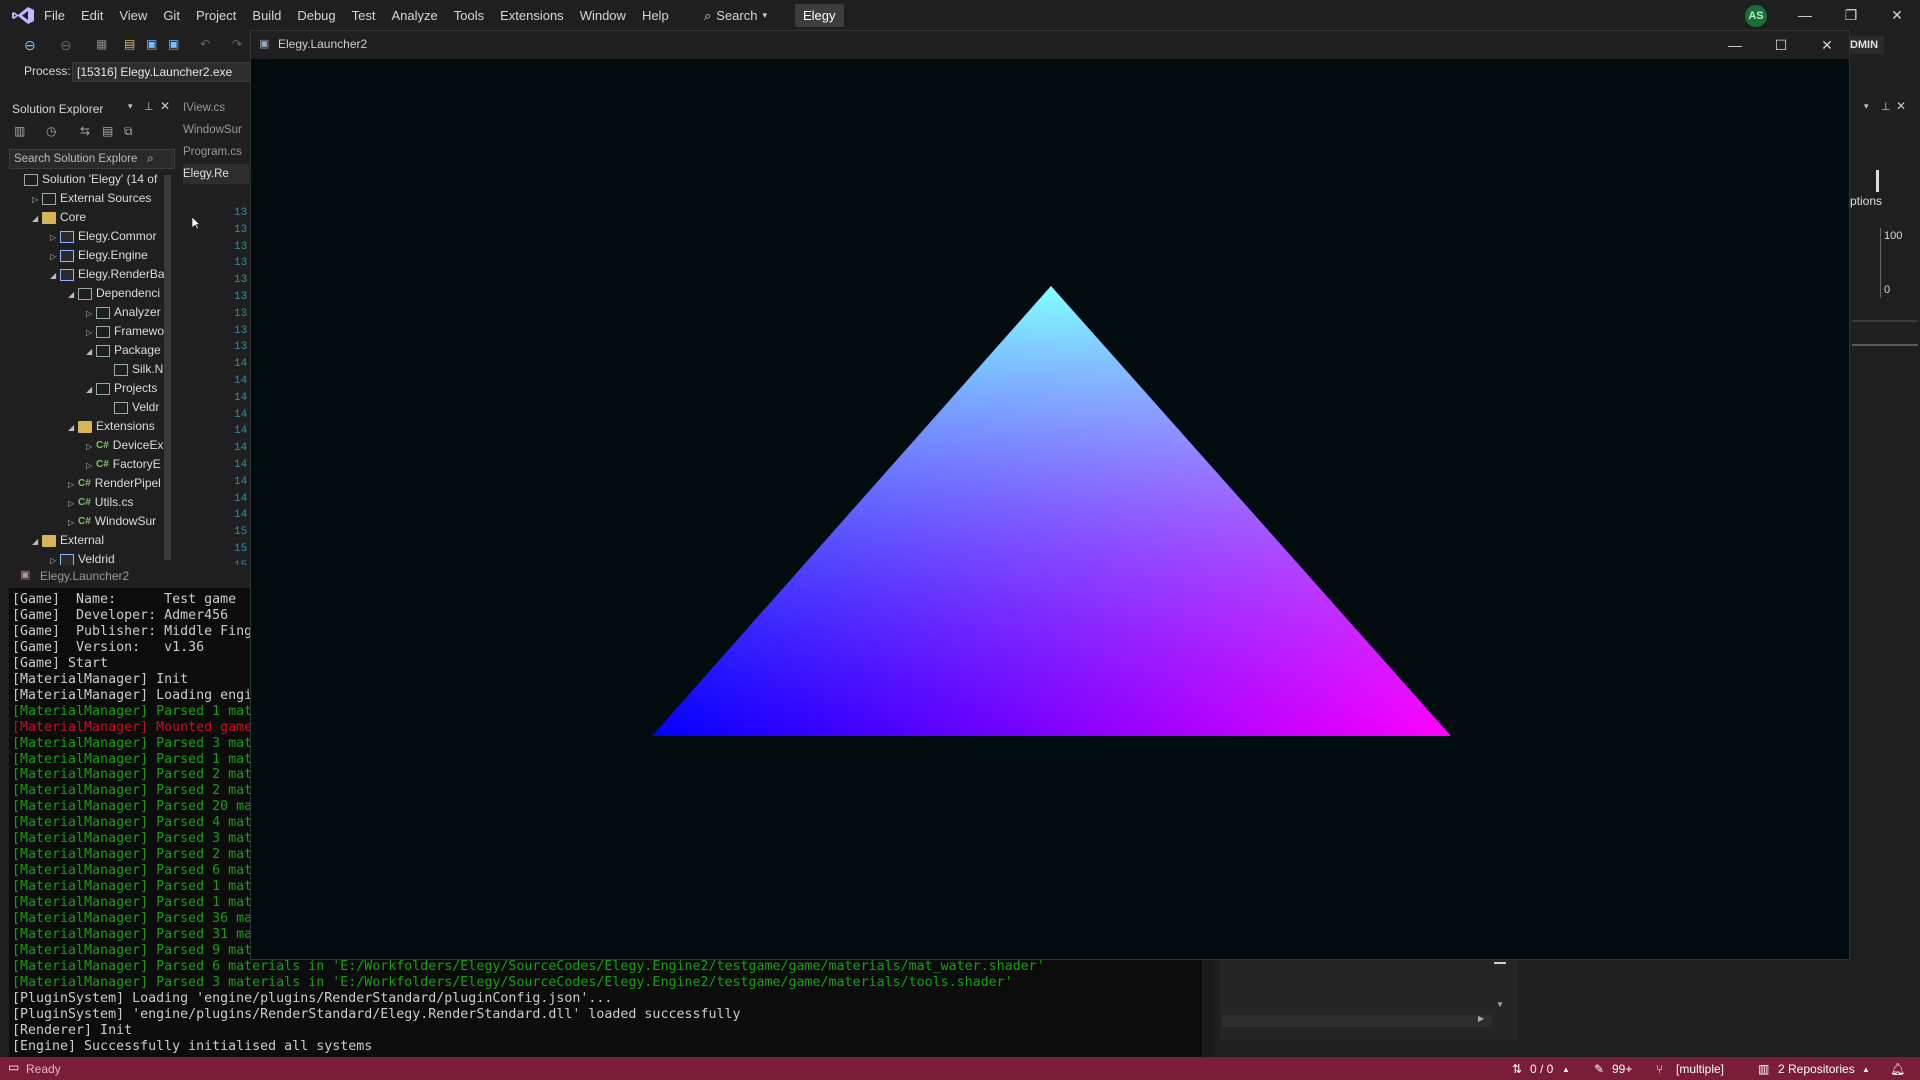  What do you see at coordinates (1208, 1015) in the screenshot?
I see `console-scrollbar` at bounding box center [1208, 1015].